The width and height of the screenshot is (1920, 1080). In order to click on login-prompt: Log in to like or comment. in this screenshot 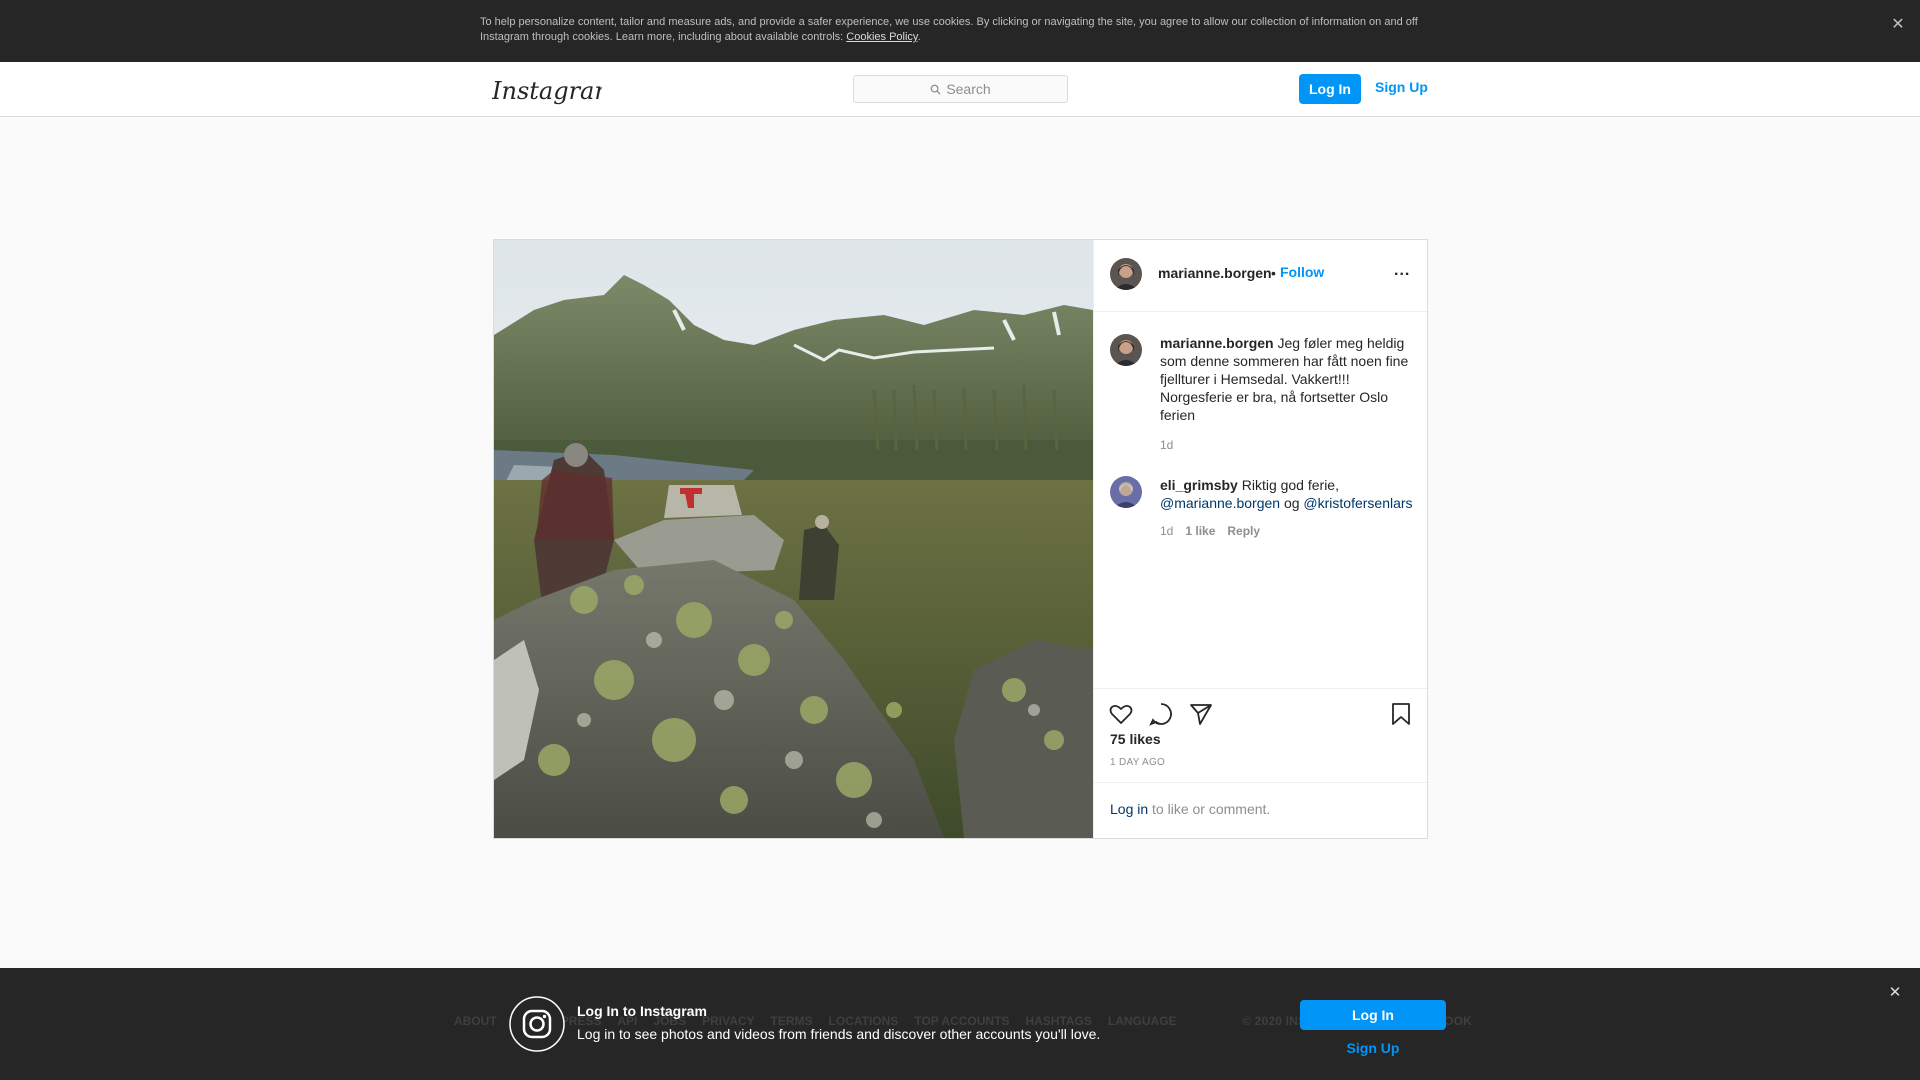, I will do `click(1260, 810)`.